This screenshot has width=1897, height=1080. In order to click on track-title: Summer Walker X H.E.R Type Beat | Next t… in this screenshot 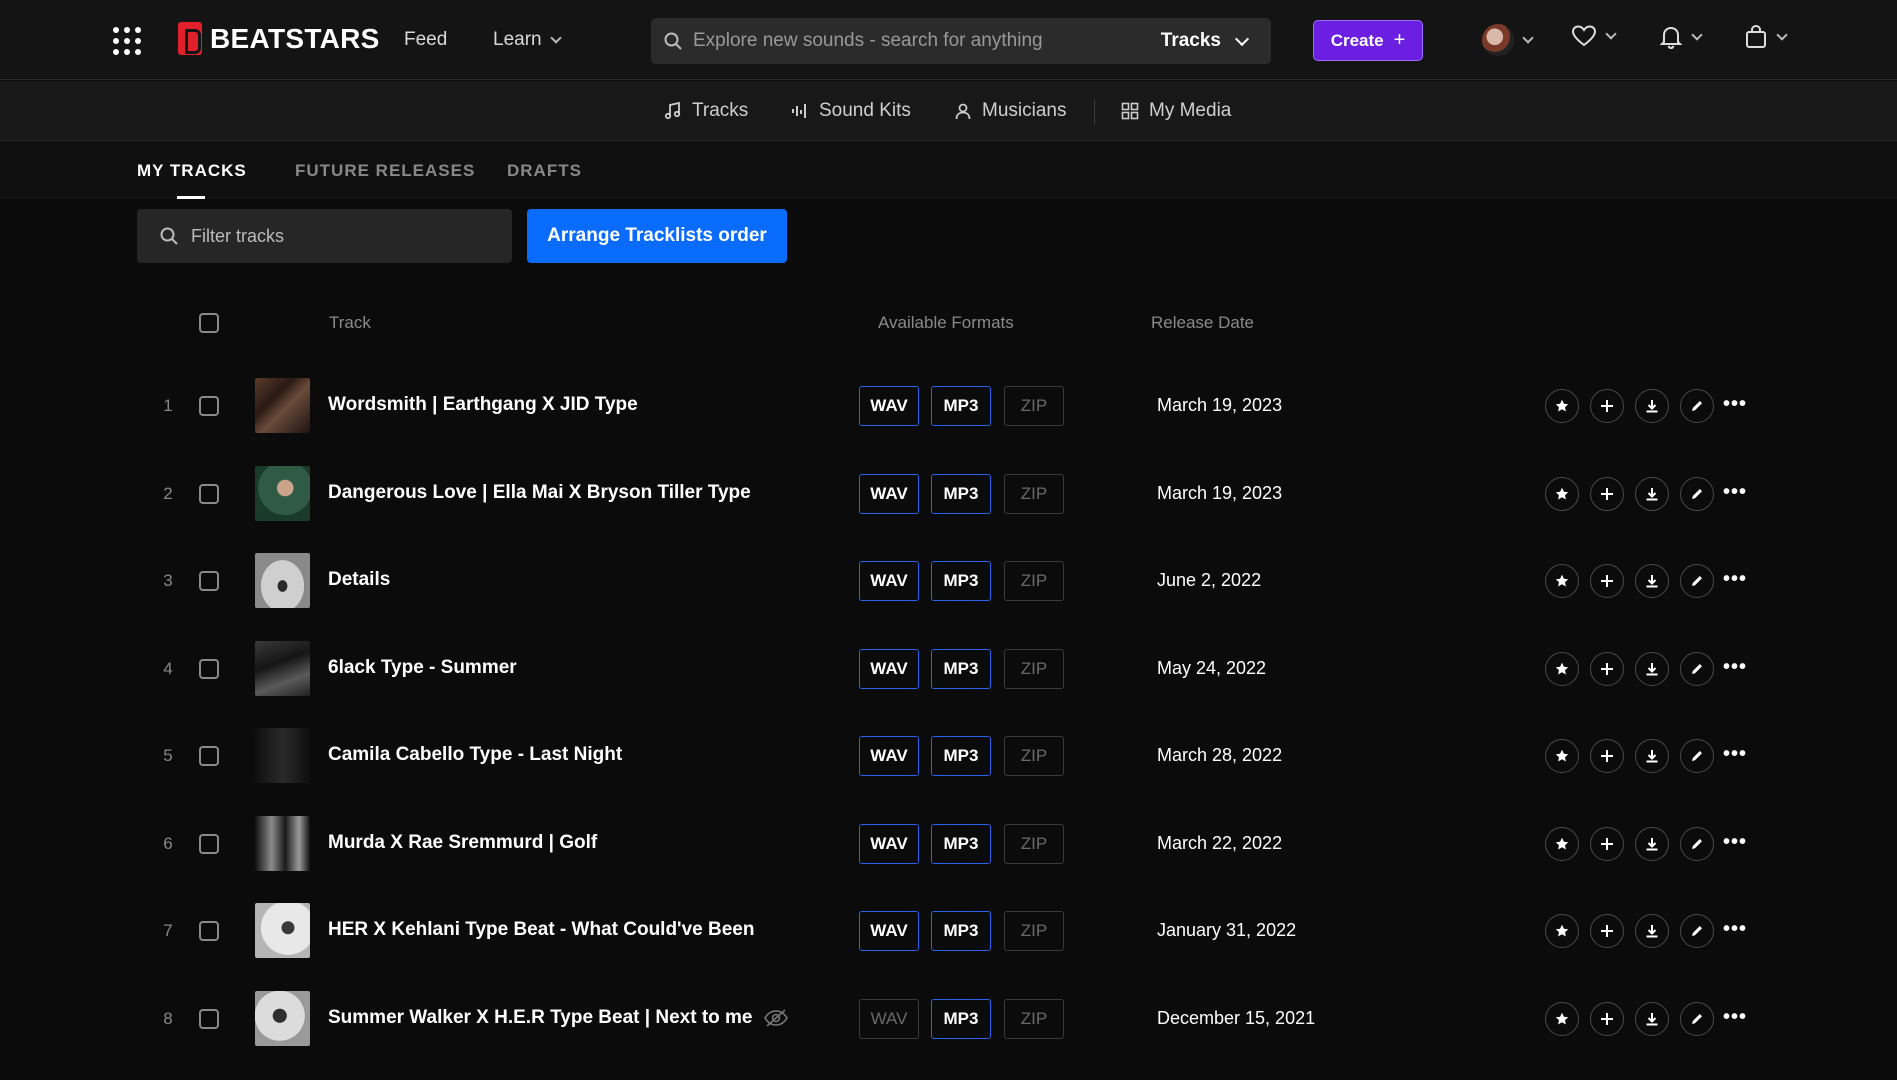, I will do `click(558, 1018)`.